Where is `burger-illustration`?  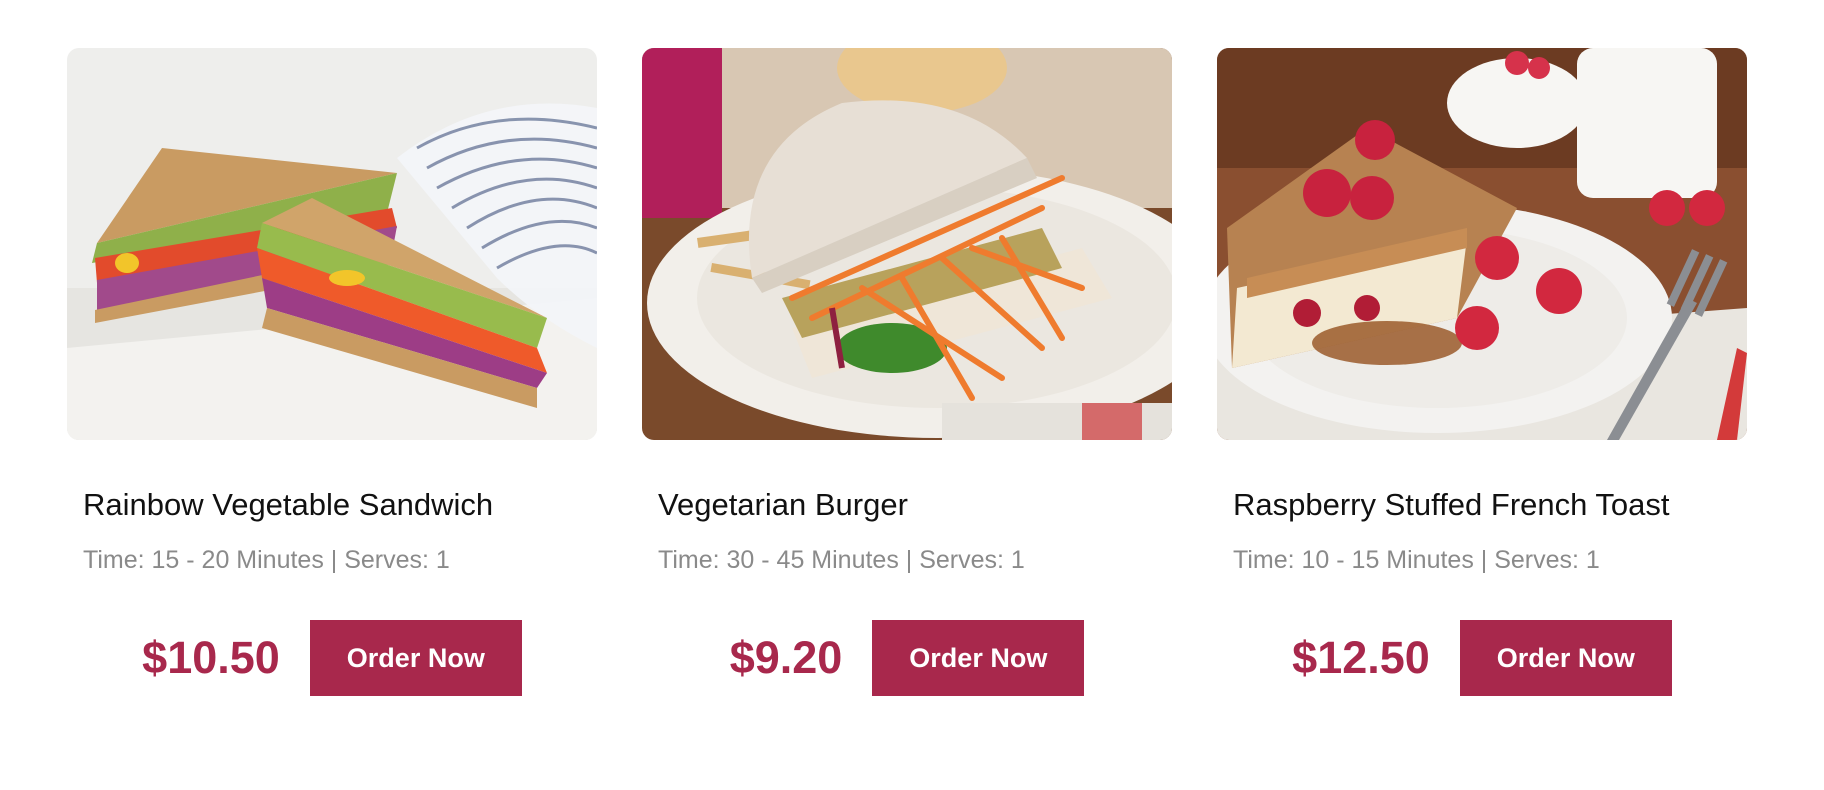 burger-illustration is located at coordinates (907, 244).